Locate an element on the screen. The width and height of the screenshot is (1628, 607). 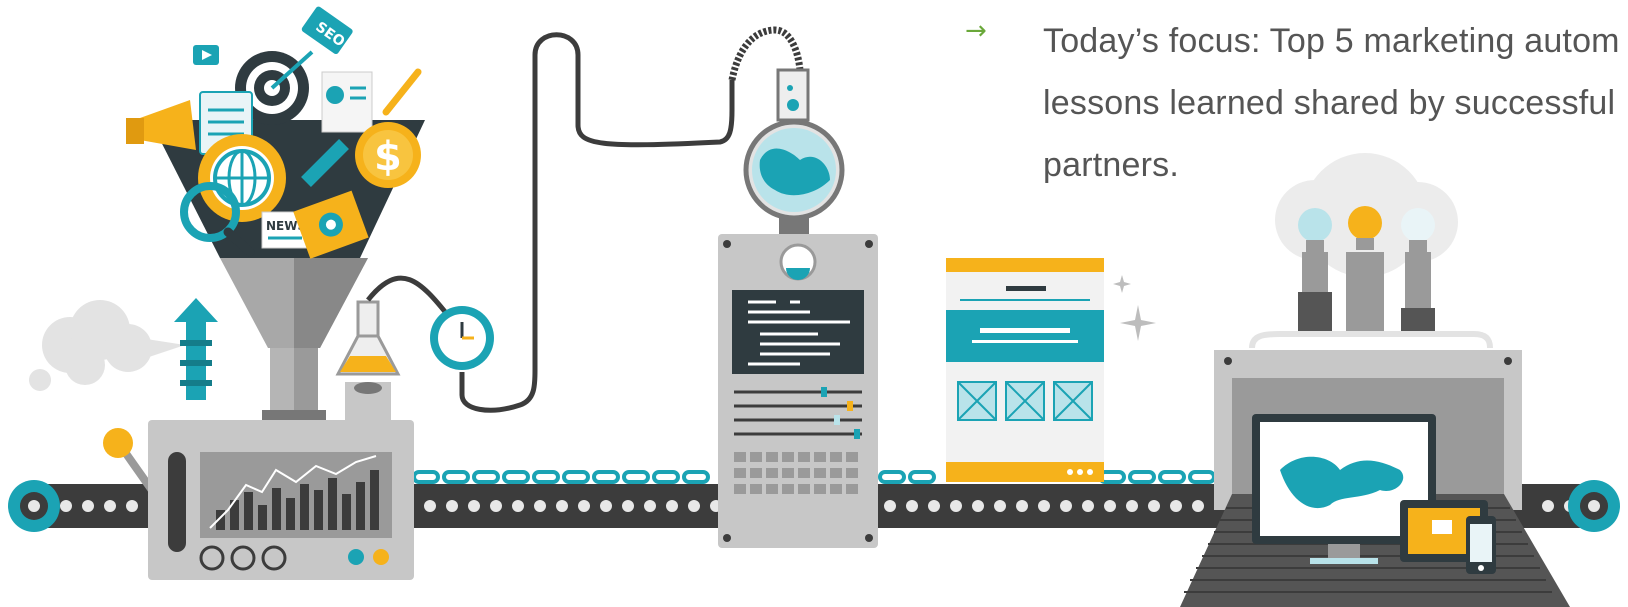
webpage-card is located at coordinates (1025, 370).